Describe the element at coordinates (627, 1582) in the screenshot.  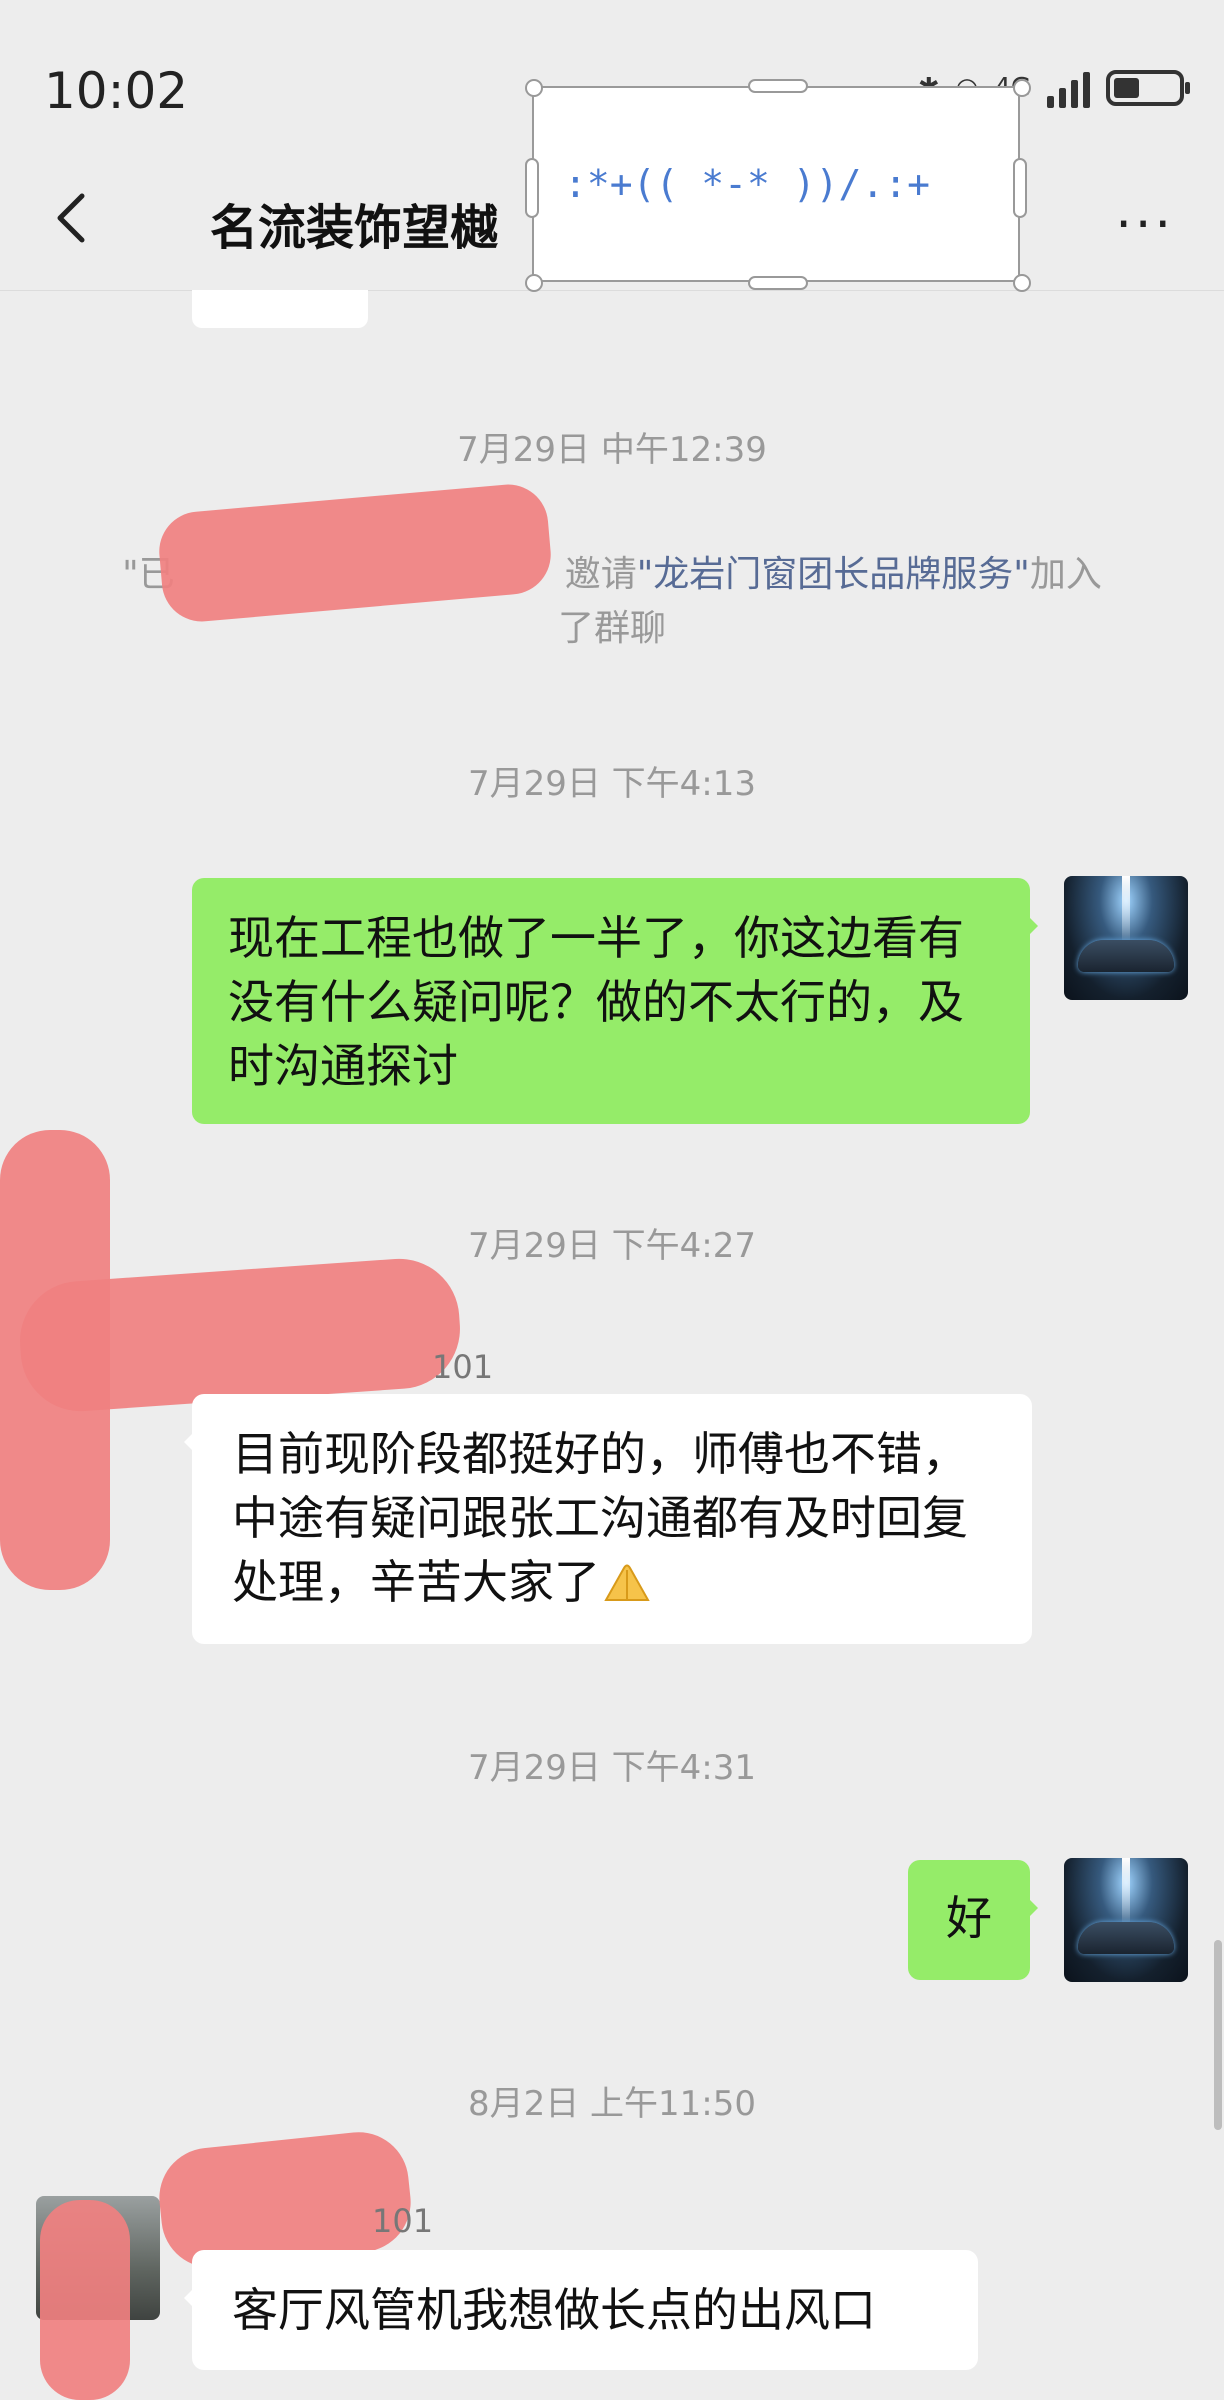
I see `folded-hands-icon` at that location.